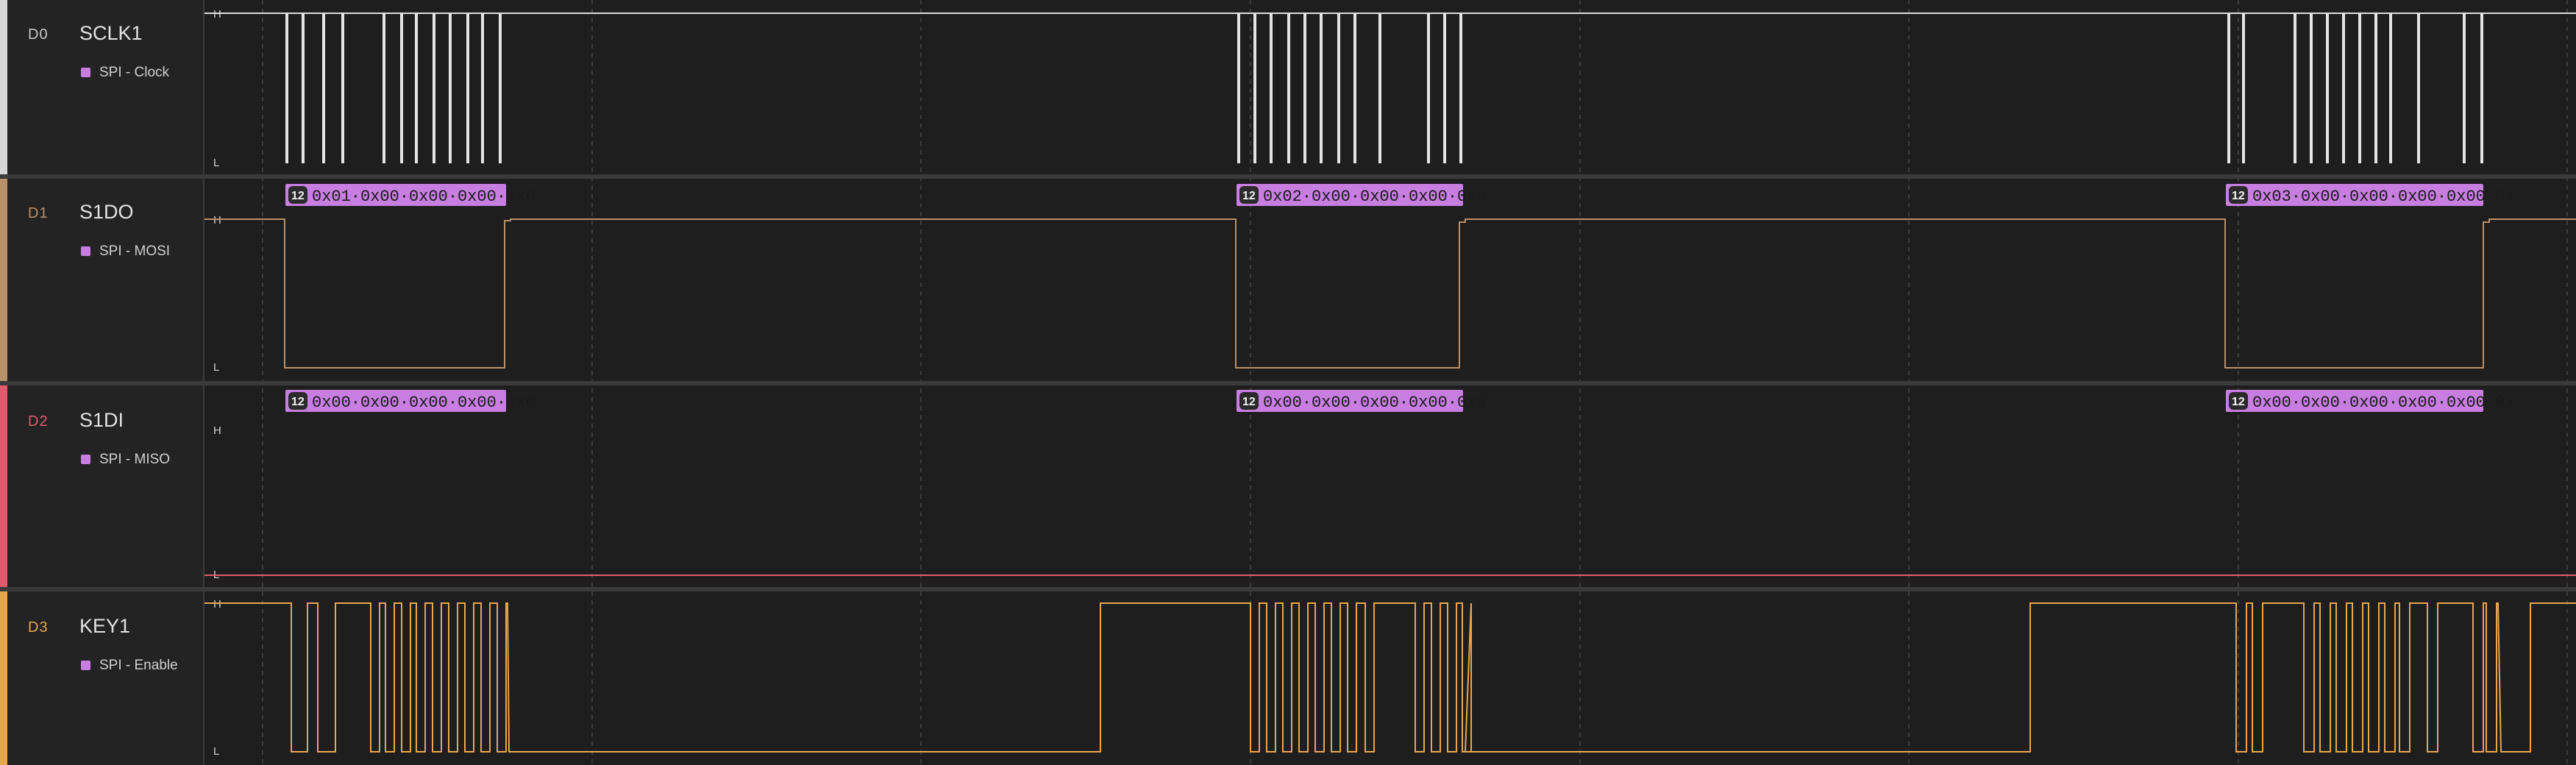 The width and height of the screenshot is (2576, 765). I want to click on mosi-decoded-frame-text: 0x01·0x00·0x00·0x00·0x0, so click(424, 197).